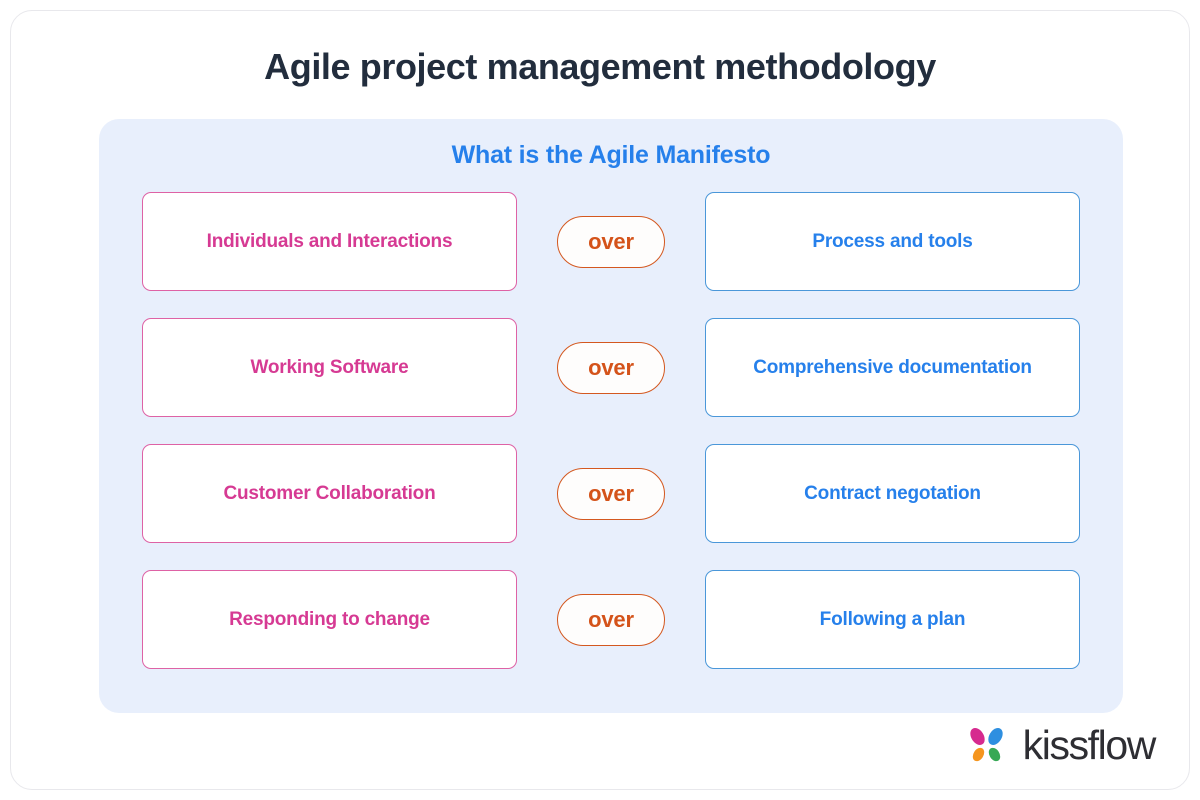 The image size is (1200, 800). I want to click on agile-value-card: Customer Collaboration, so click(329, 493).